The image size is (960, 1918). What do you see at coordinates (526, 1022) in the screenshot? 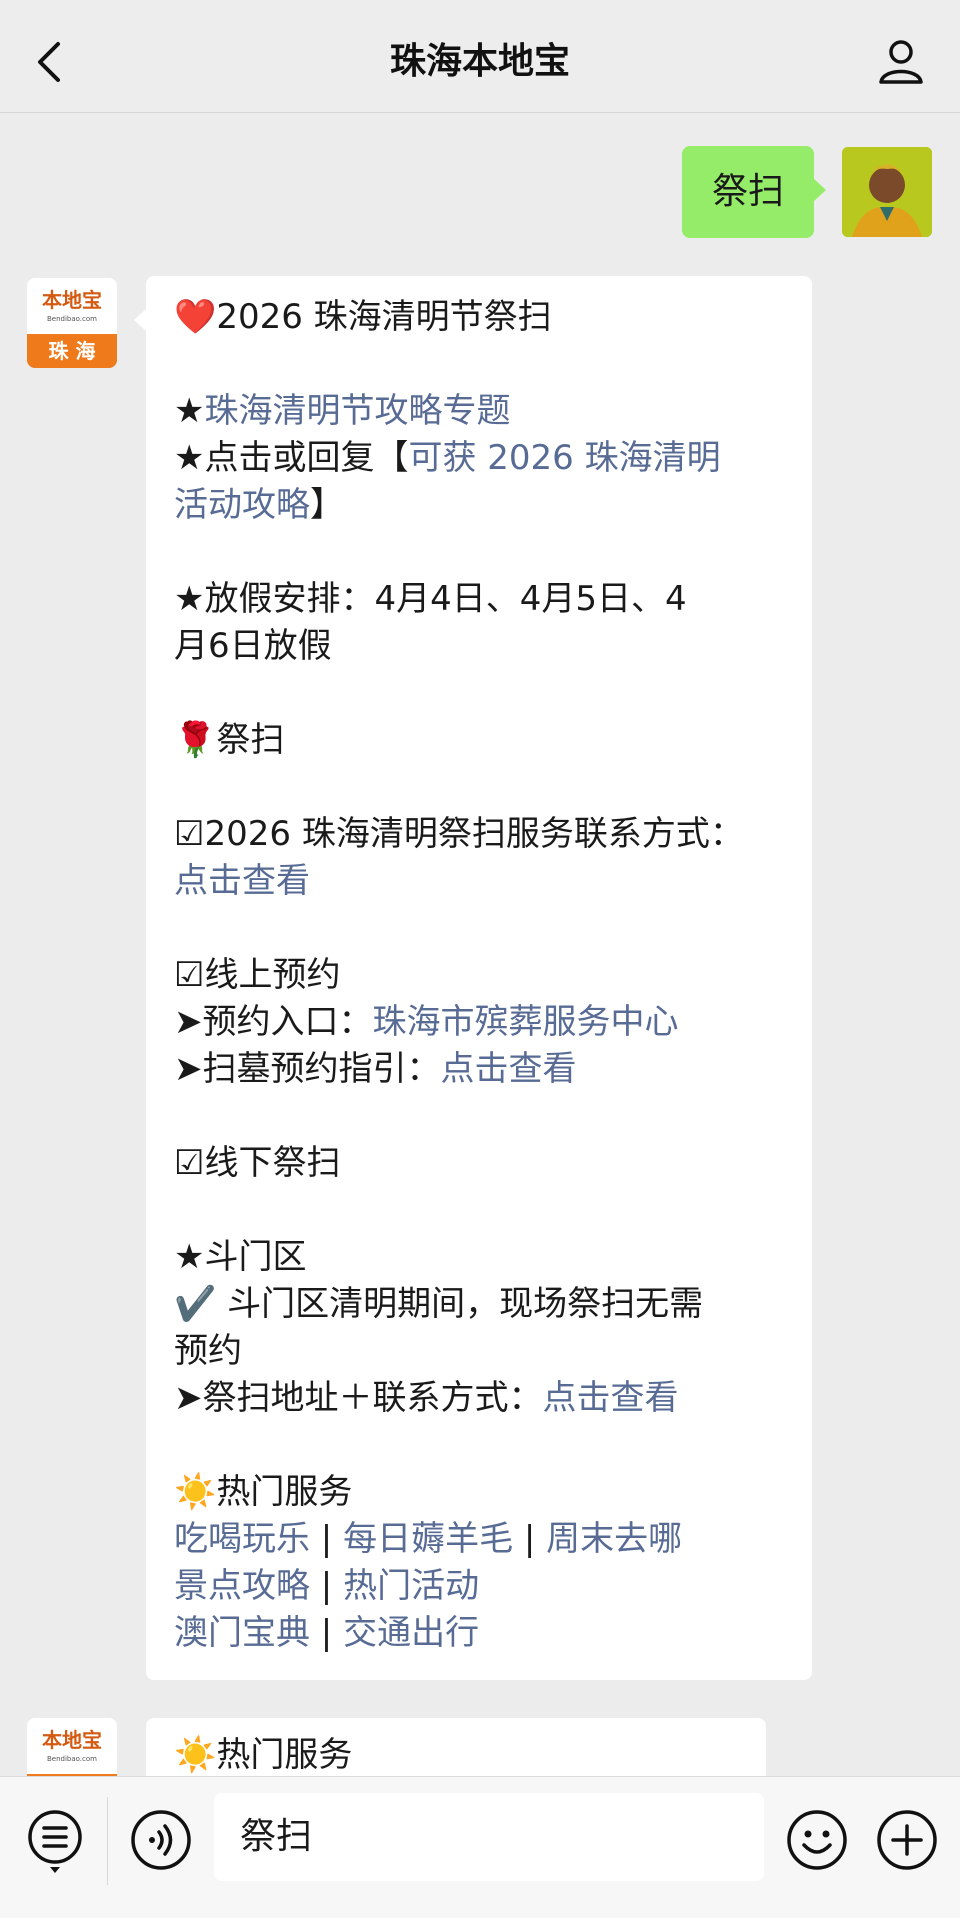
I see `link-funeral-center: 珠海市殡葬服务中心` at bounding box center [526, 1022].